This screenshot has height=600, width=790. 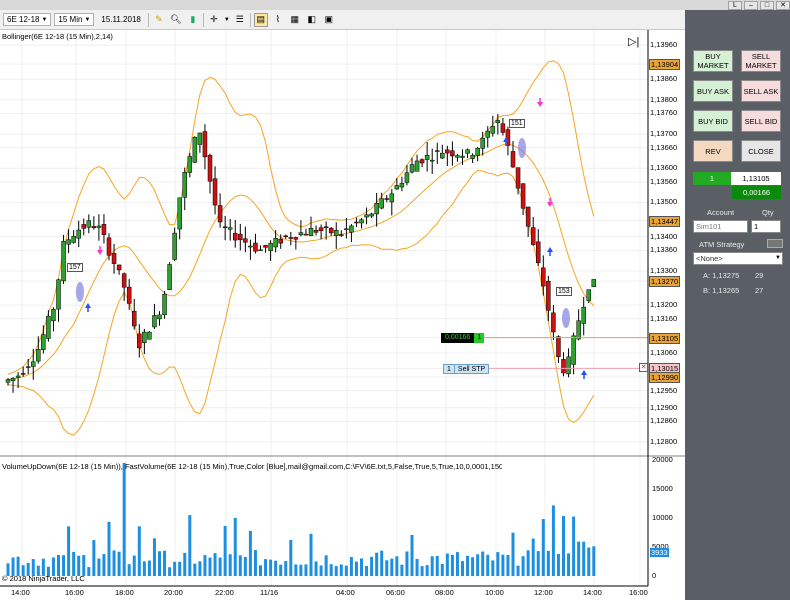 I want to click on chart-scroll-end-icon: ▷|, so click(x=633, y=41).